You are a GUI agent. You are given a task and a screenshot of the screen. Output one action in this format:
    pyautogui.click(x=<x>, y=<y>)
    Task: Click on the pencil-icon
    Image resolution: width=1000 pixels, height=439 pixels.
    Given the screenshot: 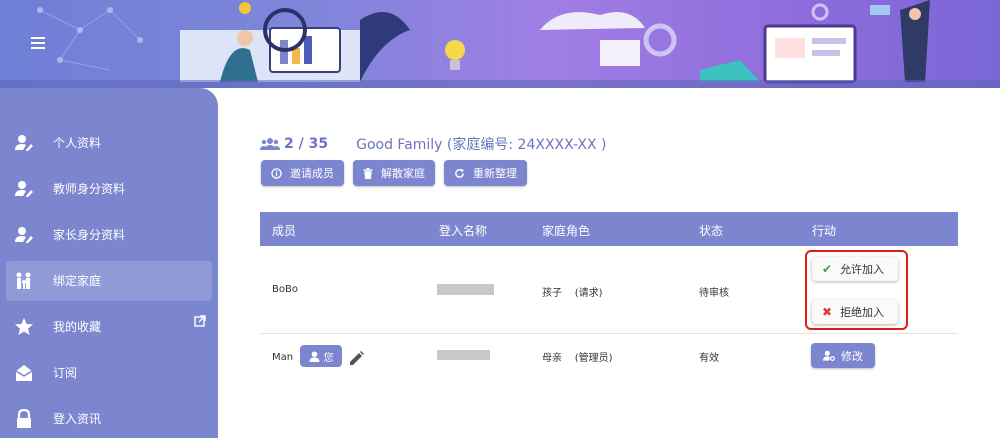 What is the action you would take?
    pyautogui.click(x=356, y=358)
    